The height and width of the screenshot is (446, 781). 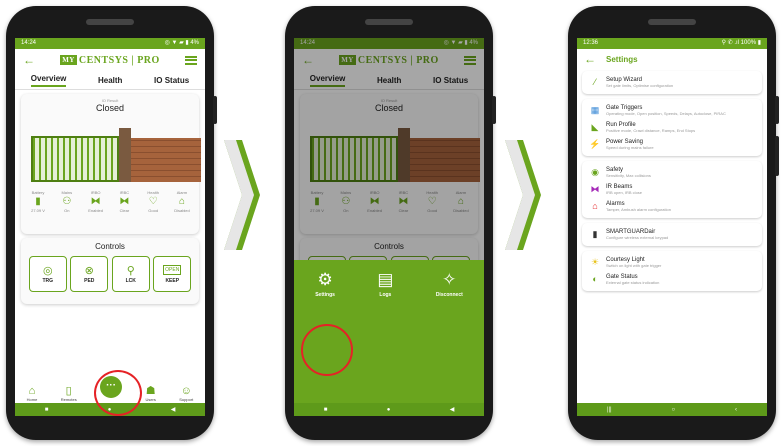 What do you see at coordinates (186, 399) in the screenshot?
I see `nav-label: Support` at bounding box center [186, 399].